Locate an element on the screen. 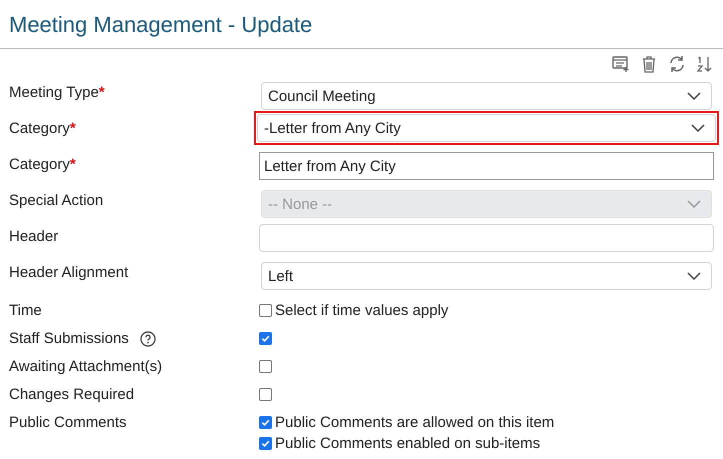  field-label: Staff Submissions is located at coordinates (69, 338).